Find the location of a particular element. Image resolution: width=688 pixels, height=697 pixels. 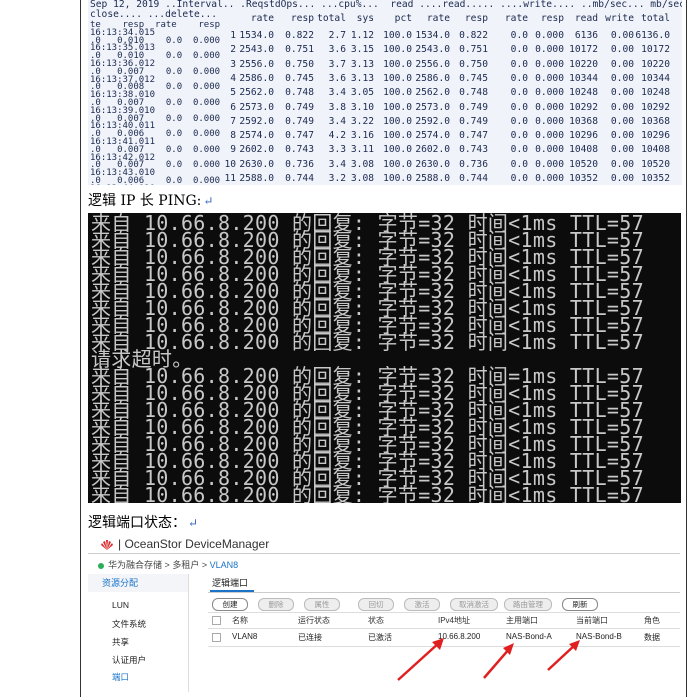

sidebar-item-filesystem: 文件系统 is located at coordinates (129, 624).